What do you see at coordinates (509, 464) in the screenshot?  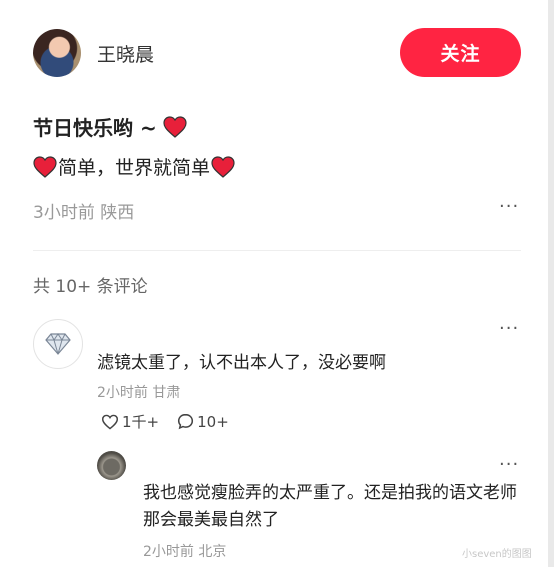 I see `reply-more-icon: ···` at bounding box center [509, 464].